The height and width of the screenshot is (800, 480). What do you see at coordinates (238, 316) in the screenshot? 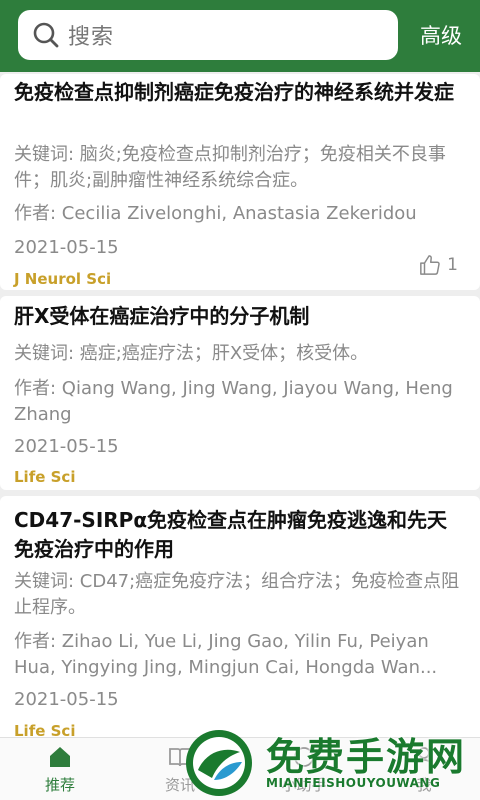
I see `article-title: 肝X受体在癌症治疗中的分子机制` at bounding box center [238, 316].